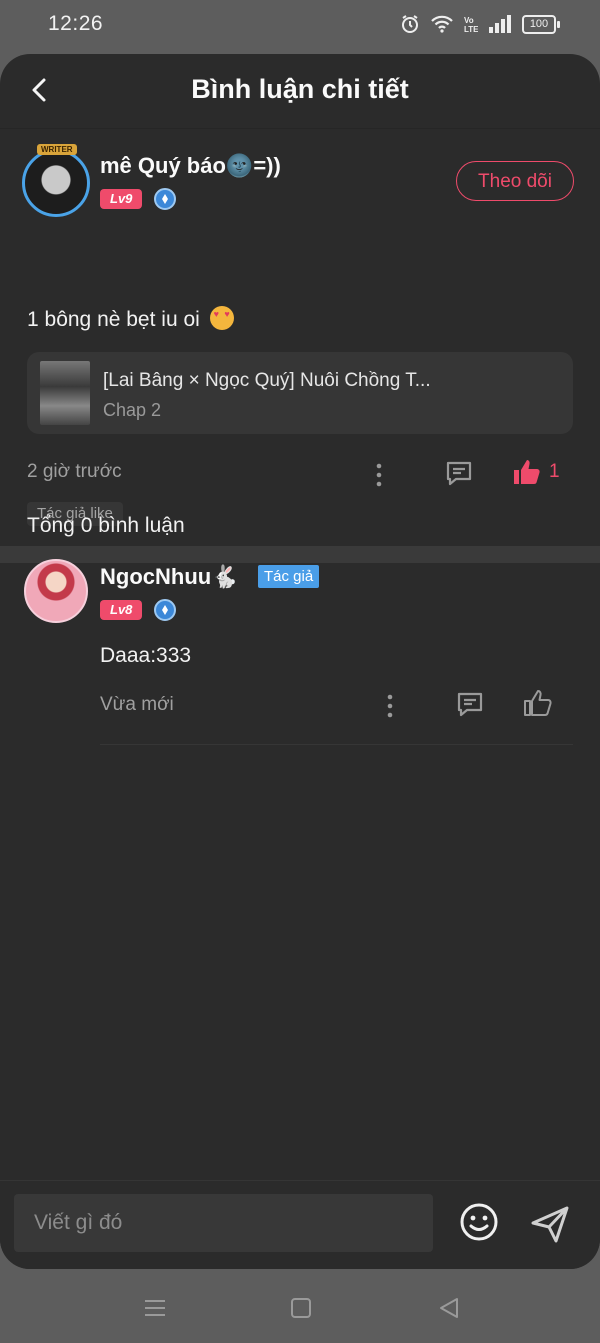  What do you see at coordinates (410, 24) in the screenshot?
I see `alarm-icon` at bounding box center [410, 24].